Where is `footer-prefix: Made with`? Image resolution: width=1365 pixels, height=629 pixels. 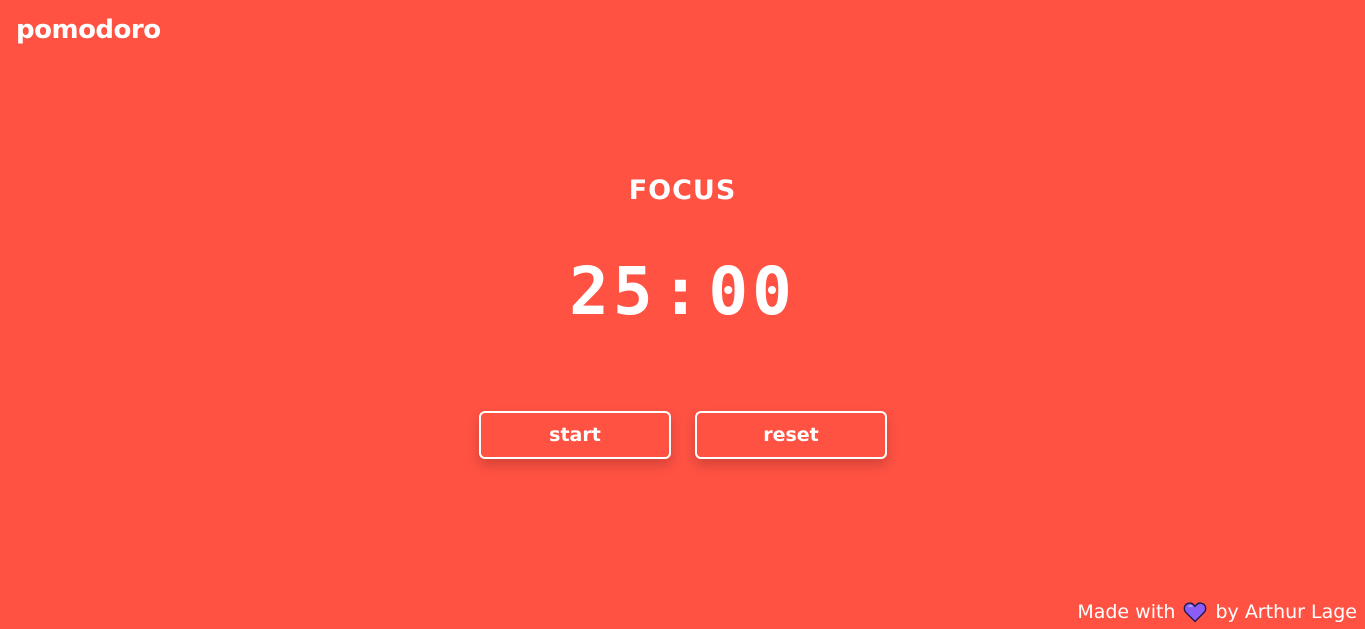 footer-prefix: Made with is located at coordinates (1126, 612).